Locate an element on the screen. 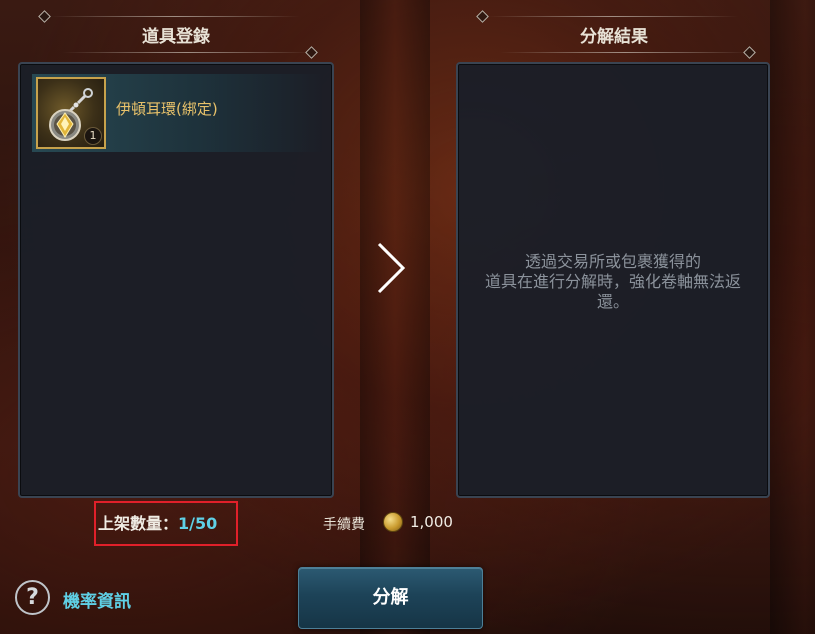  help-icon: ? is located at coordinates (32, 597).